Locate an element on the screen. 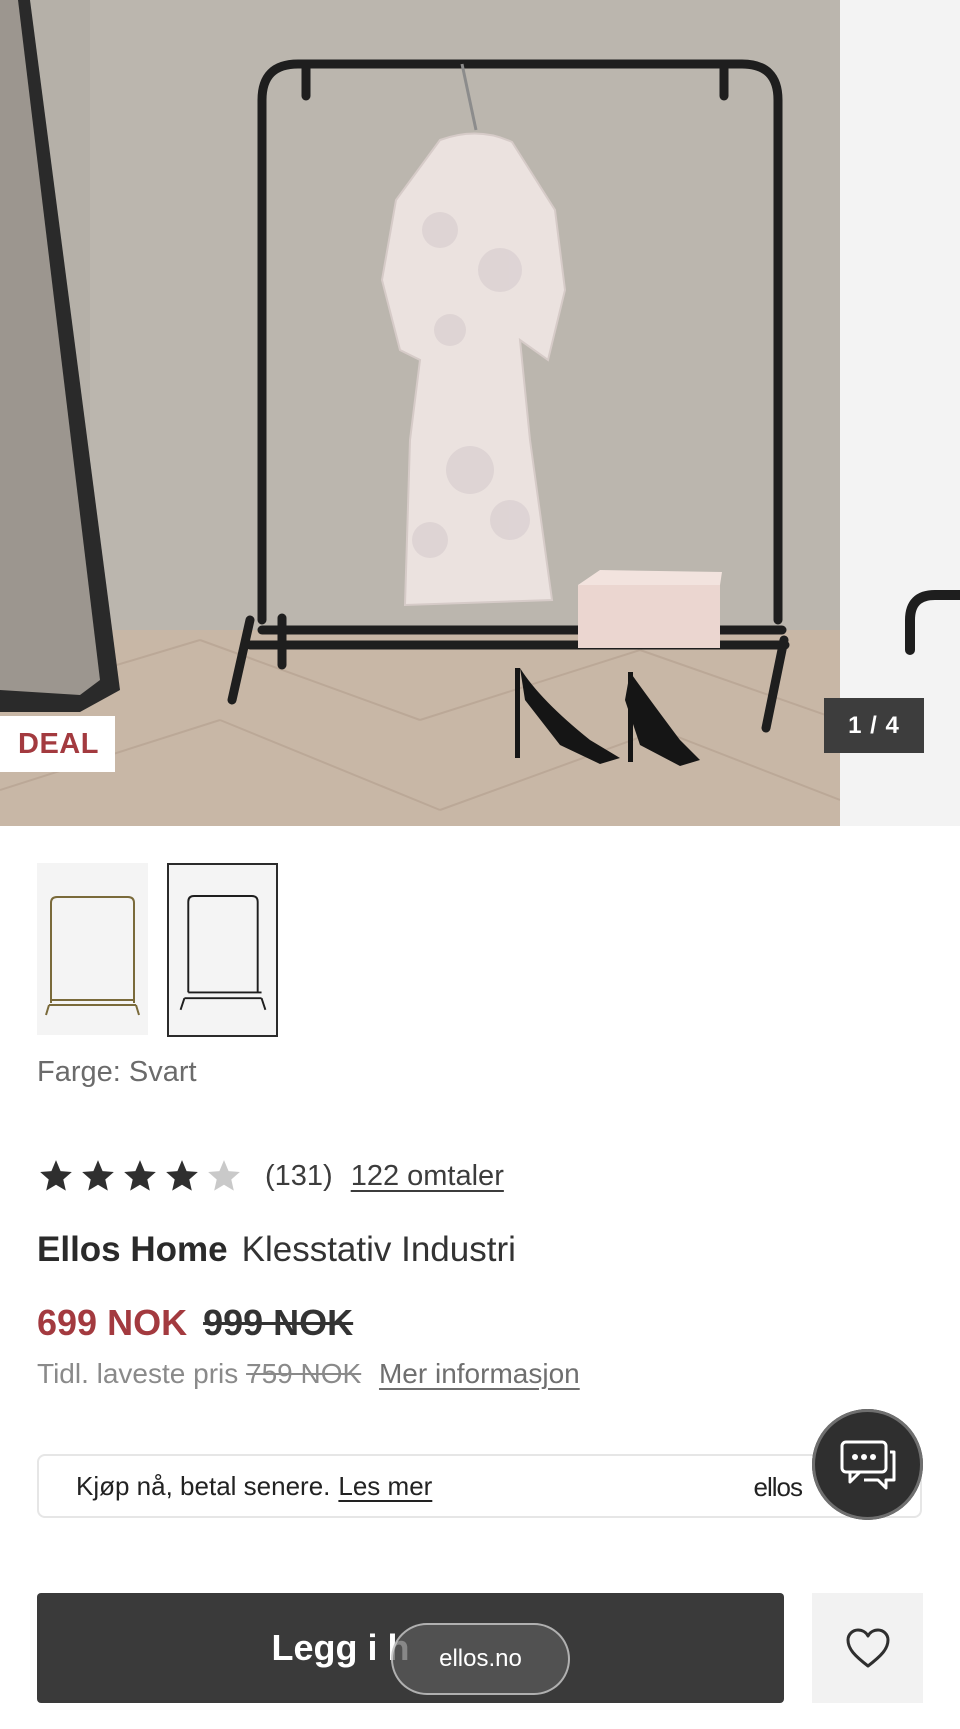 The width and height of the screenshot is (960, 1729). thumbnail-list is located at coordinates (237, 950).